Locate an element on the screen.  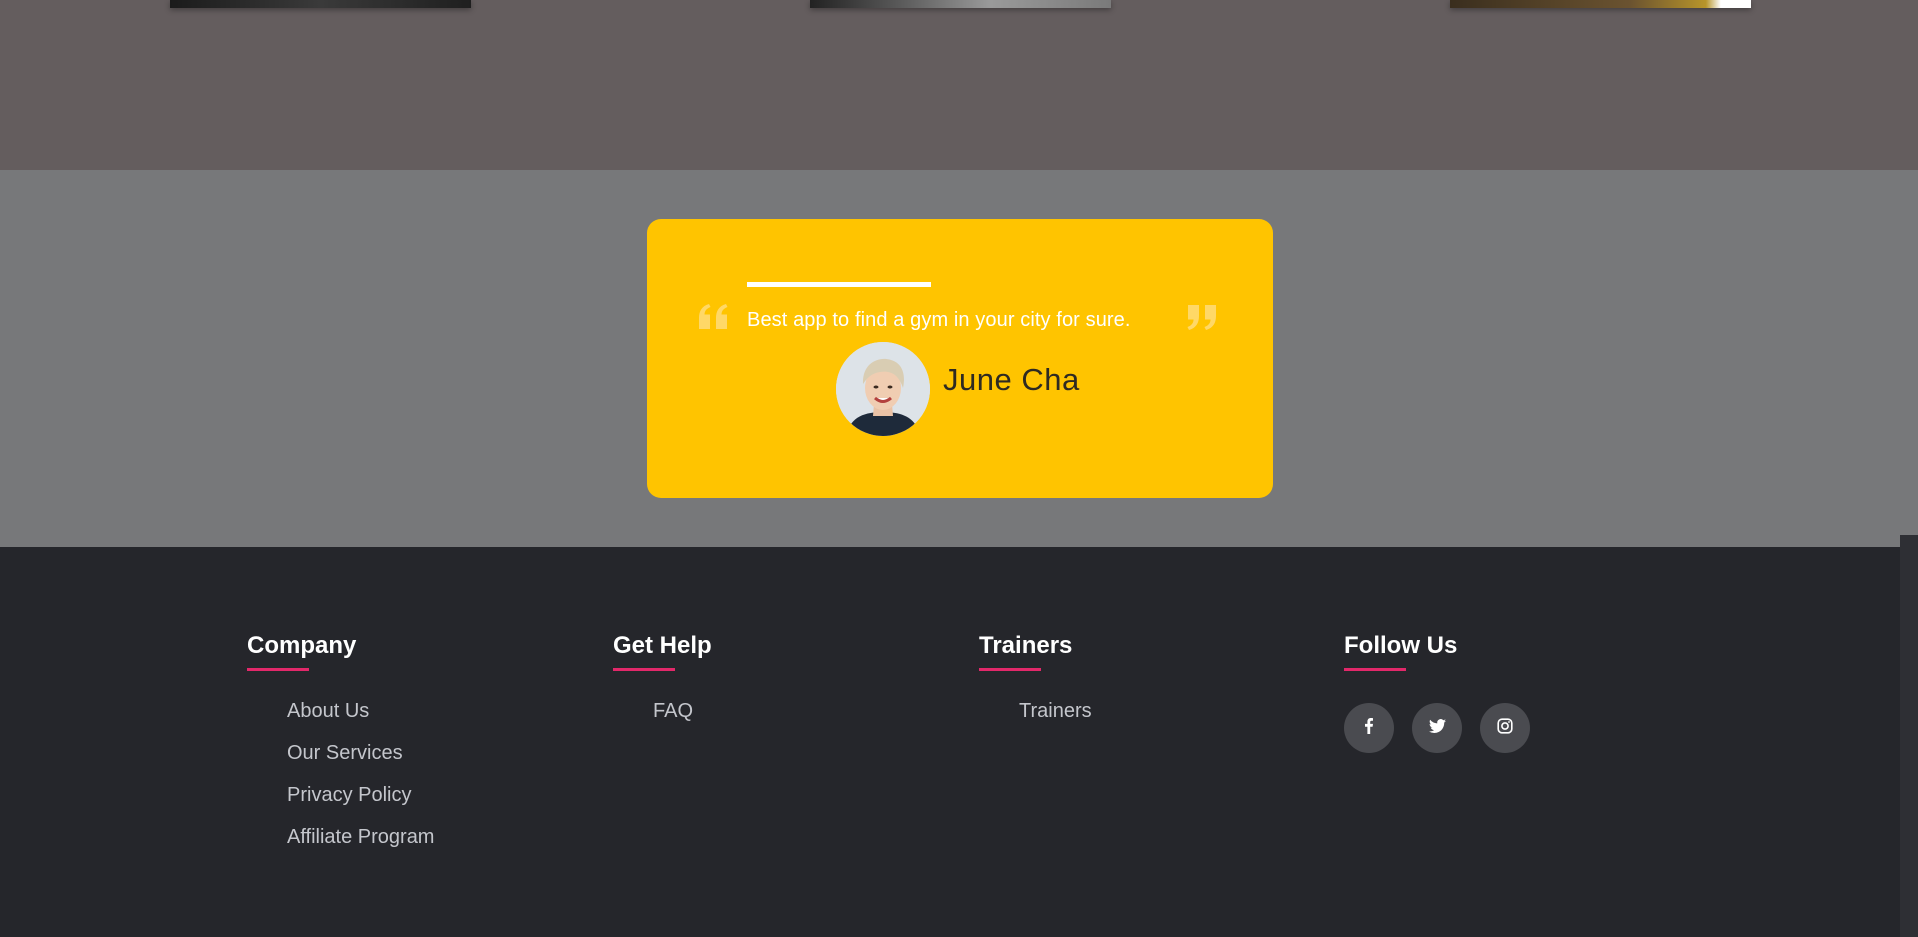
quote-close-icon is located at coordinates (1202, 317).